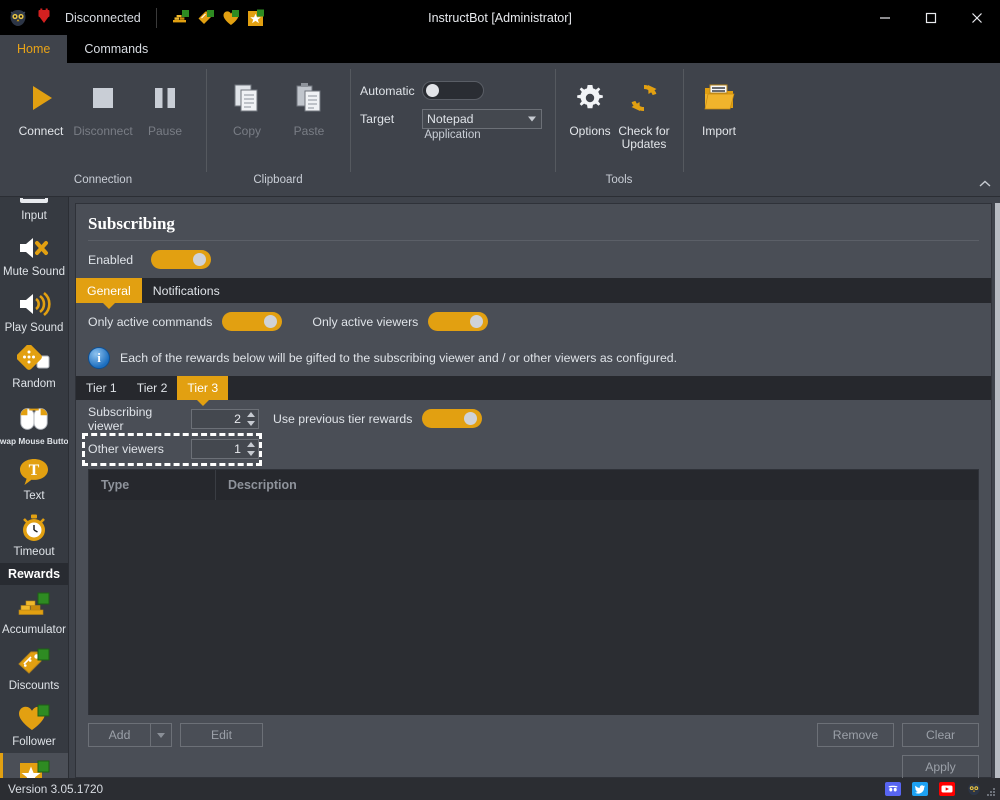 The width and height of the screenshot is (1000, 800). I want to click on sidebar-item-timeout: Timeout, so click(34, 535).